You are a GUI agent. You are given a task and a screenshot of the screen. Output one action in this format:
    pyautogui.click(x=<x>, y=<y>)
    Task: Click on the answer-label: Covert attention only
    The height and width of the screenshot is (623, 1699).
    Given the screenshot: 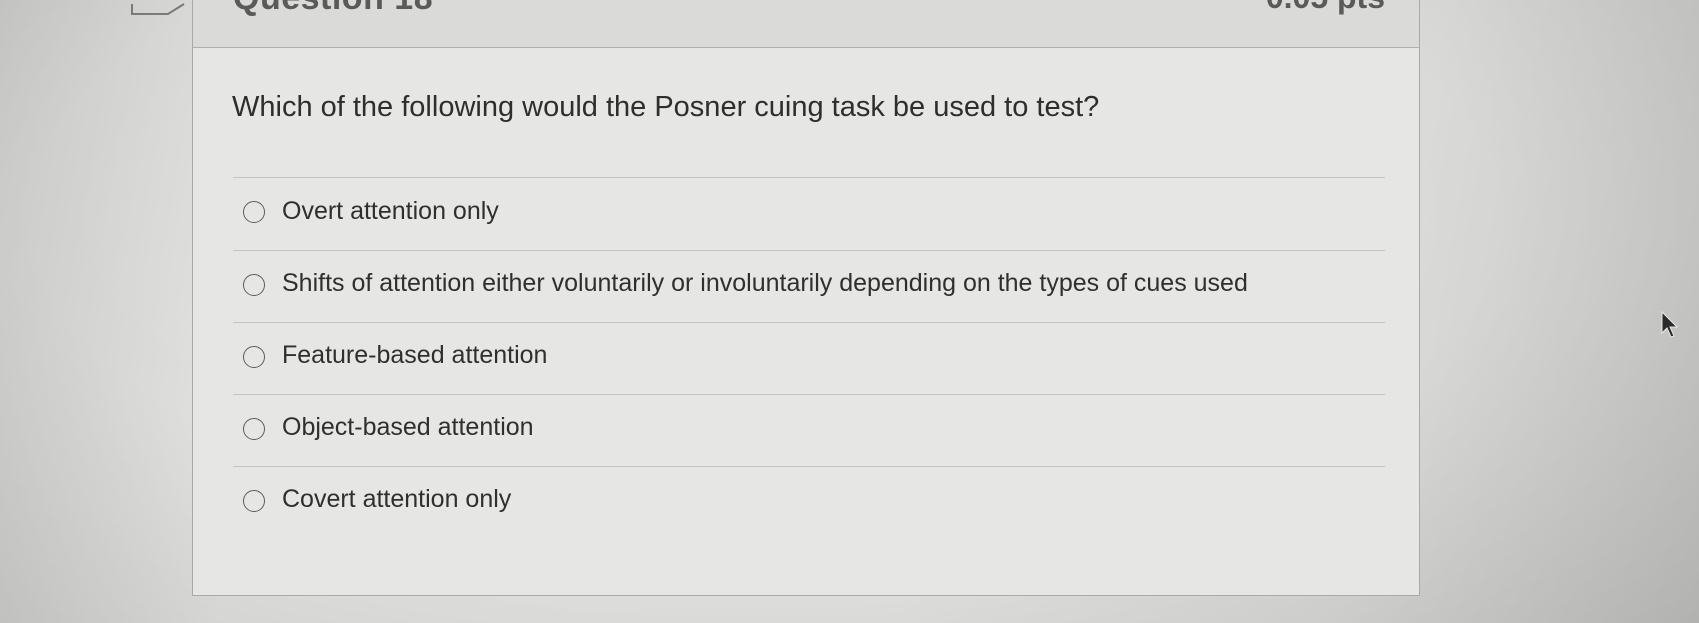 What is the action you would take?
    pyautogui.click(x=397, y=499)
    